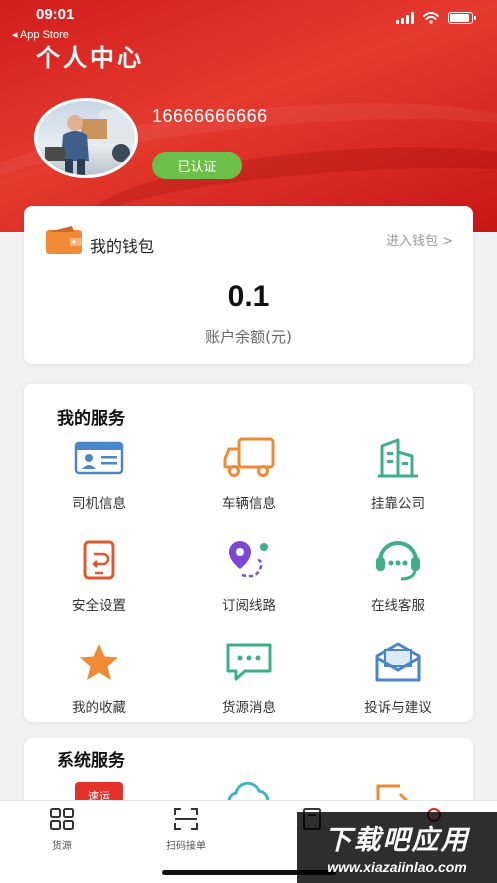 This screenshot has width=497, height=883. I want to click on status-icons, so click(436, 18).